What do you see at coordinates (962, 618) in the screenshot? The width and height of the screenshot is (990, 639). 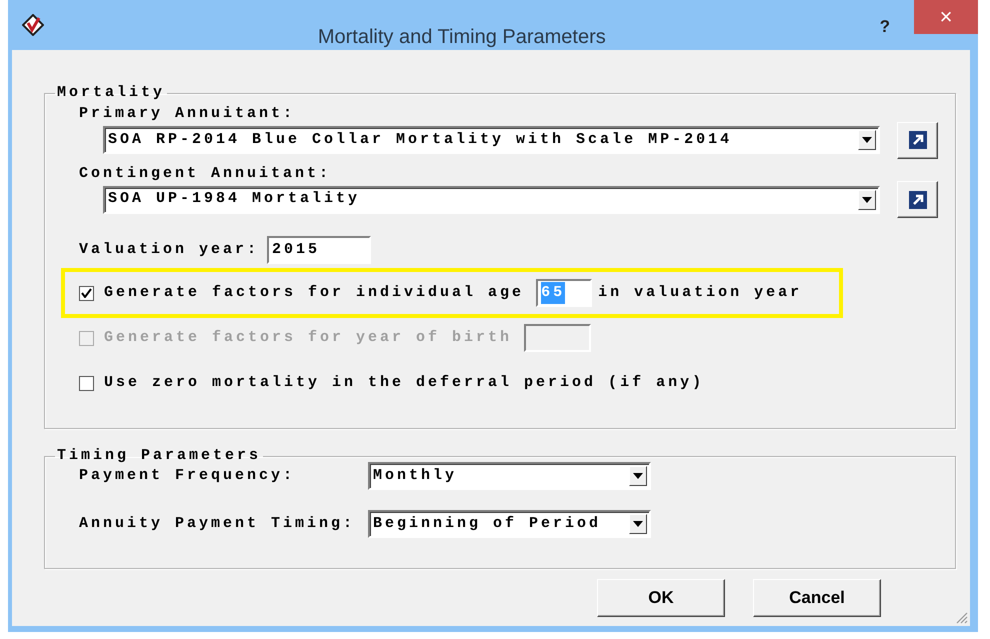 I see `resize-grip-icon` at bounding box center [962, 618].